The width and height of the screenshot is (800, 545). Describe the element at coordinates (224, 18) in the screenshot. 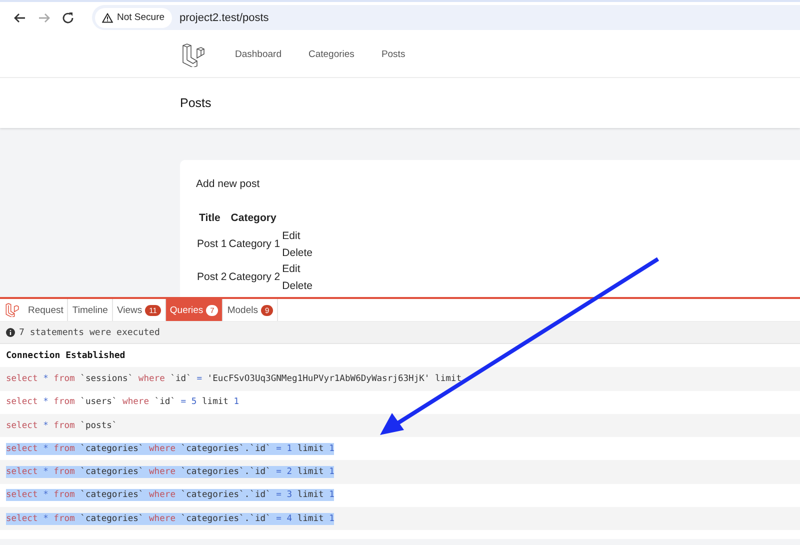

I see `url-field: project2.test/posts` at that location.